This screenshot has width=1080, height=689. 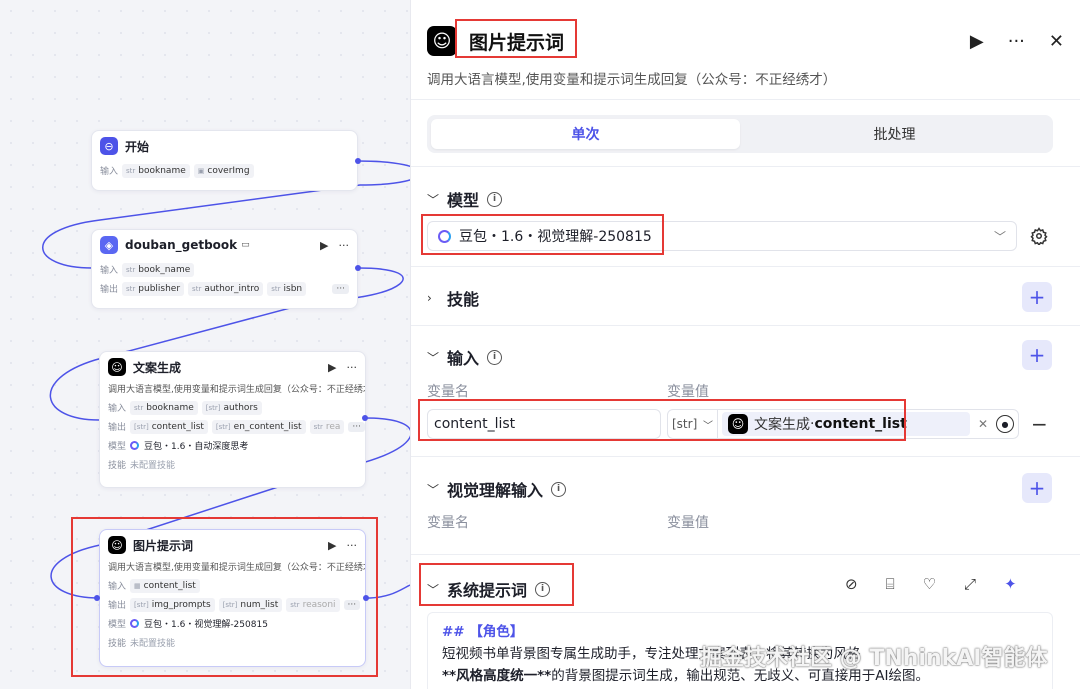 What do you see at coordinates (631, 78) in the screenshot?
I see `panel-desc: 调用大语言模型,使用变量和提示词生成回复（公众号：不正经绣才）` at bounding box center [631, 78].